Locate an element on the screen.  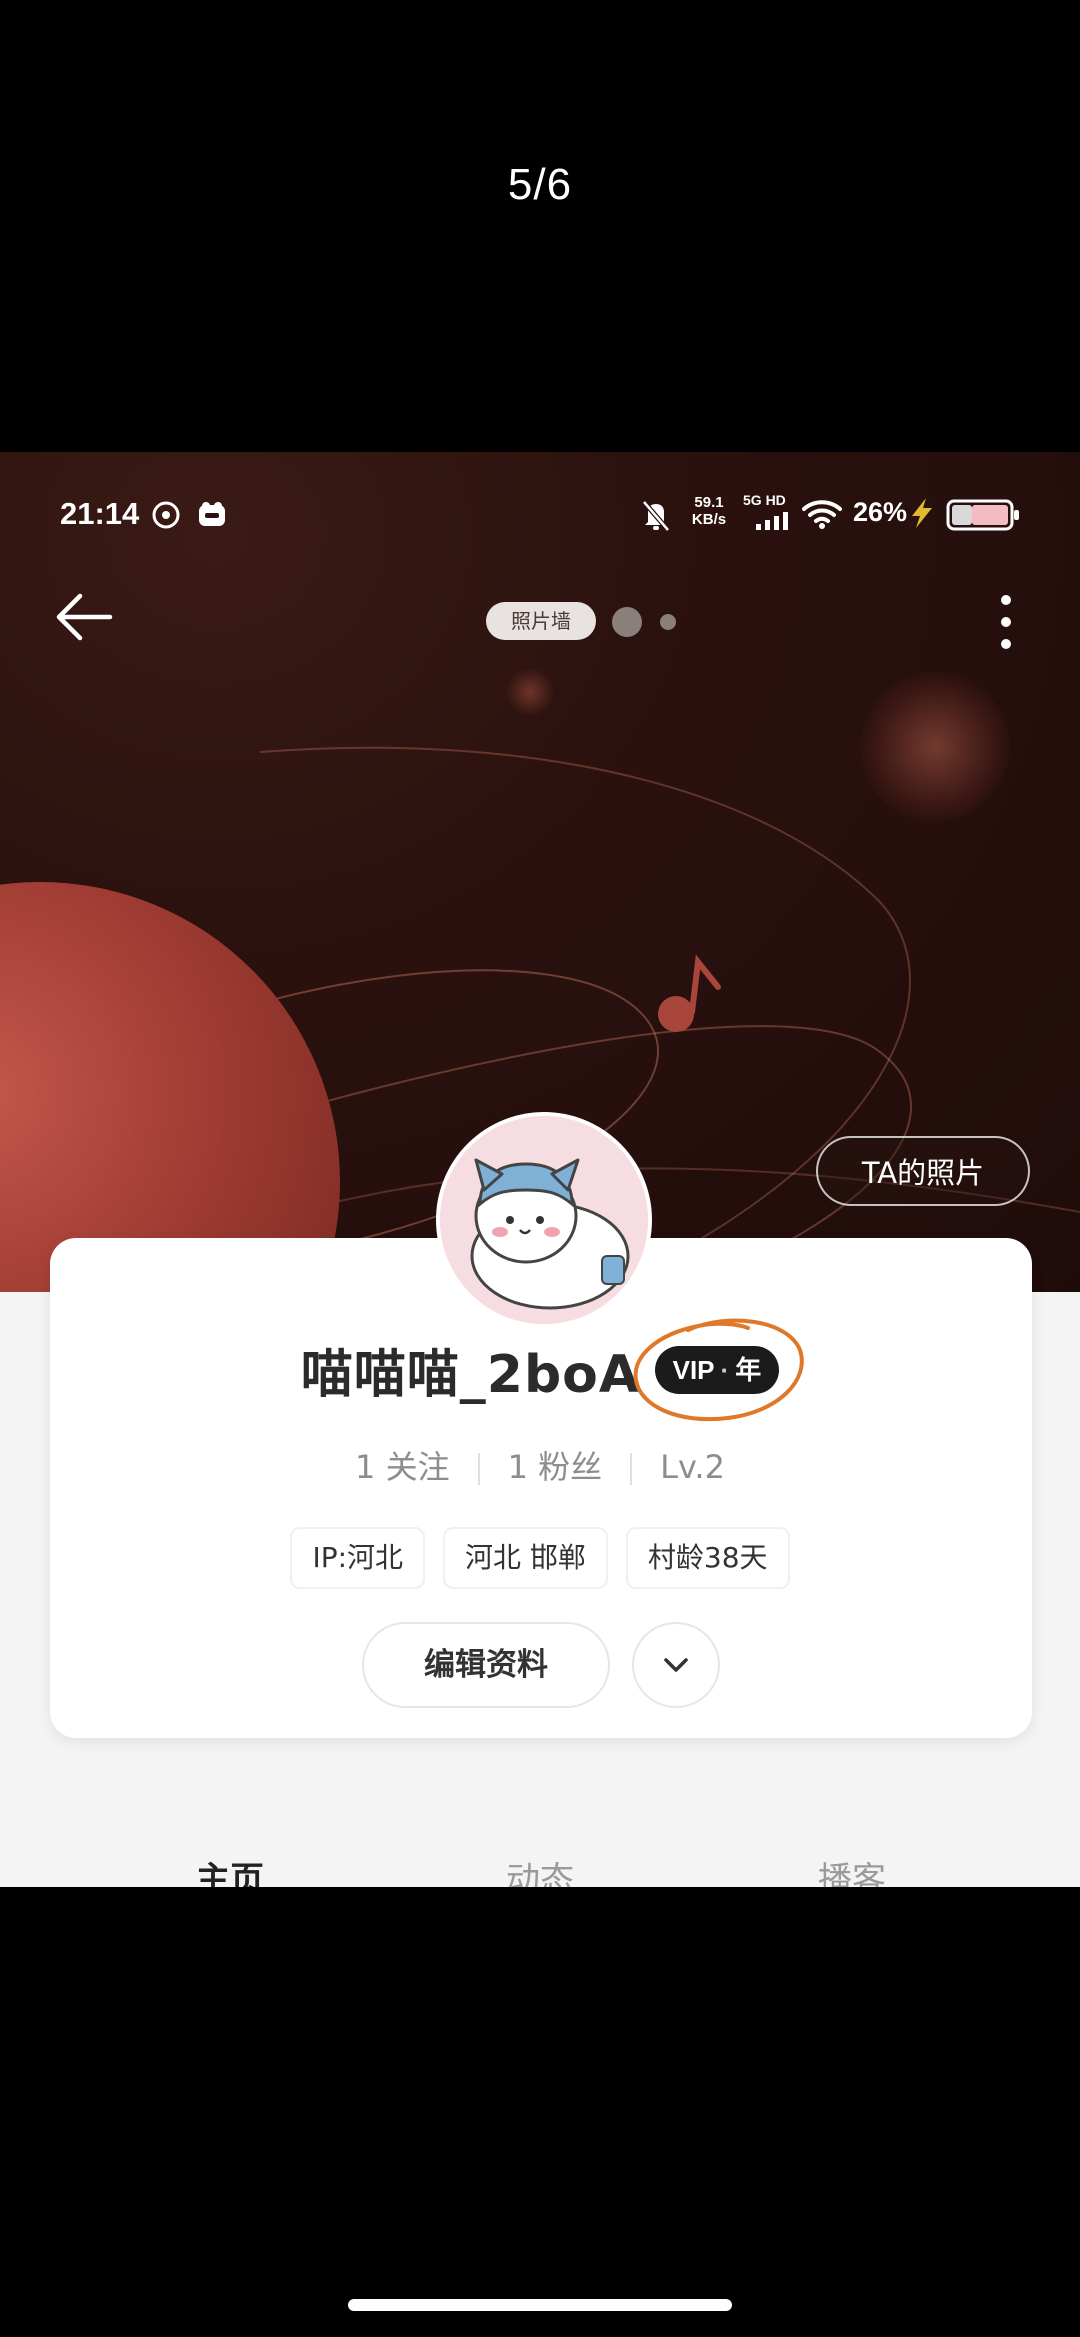
profile-tabs: 主页 动态 播客 is located at coordinates (540, 1869).